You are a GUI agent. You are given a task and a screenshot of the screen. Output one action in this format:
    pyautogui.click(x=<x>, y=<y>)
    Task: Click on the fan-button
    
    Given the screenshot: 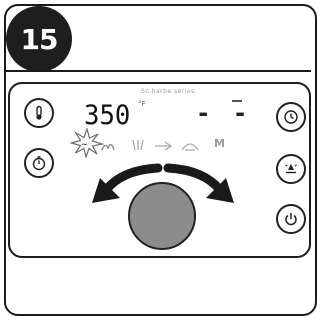 What is the action you would take?
    pyautogui.click(x=291, y=169)
    